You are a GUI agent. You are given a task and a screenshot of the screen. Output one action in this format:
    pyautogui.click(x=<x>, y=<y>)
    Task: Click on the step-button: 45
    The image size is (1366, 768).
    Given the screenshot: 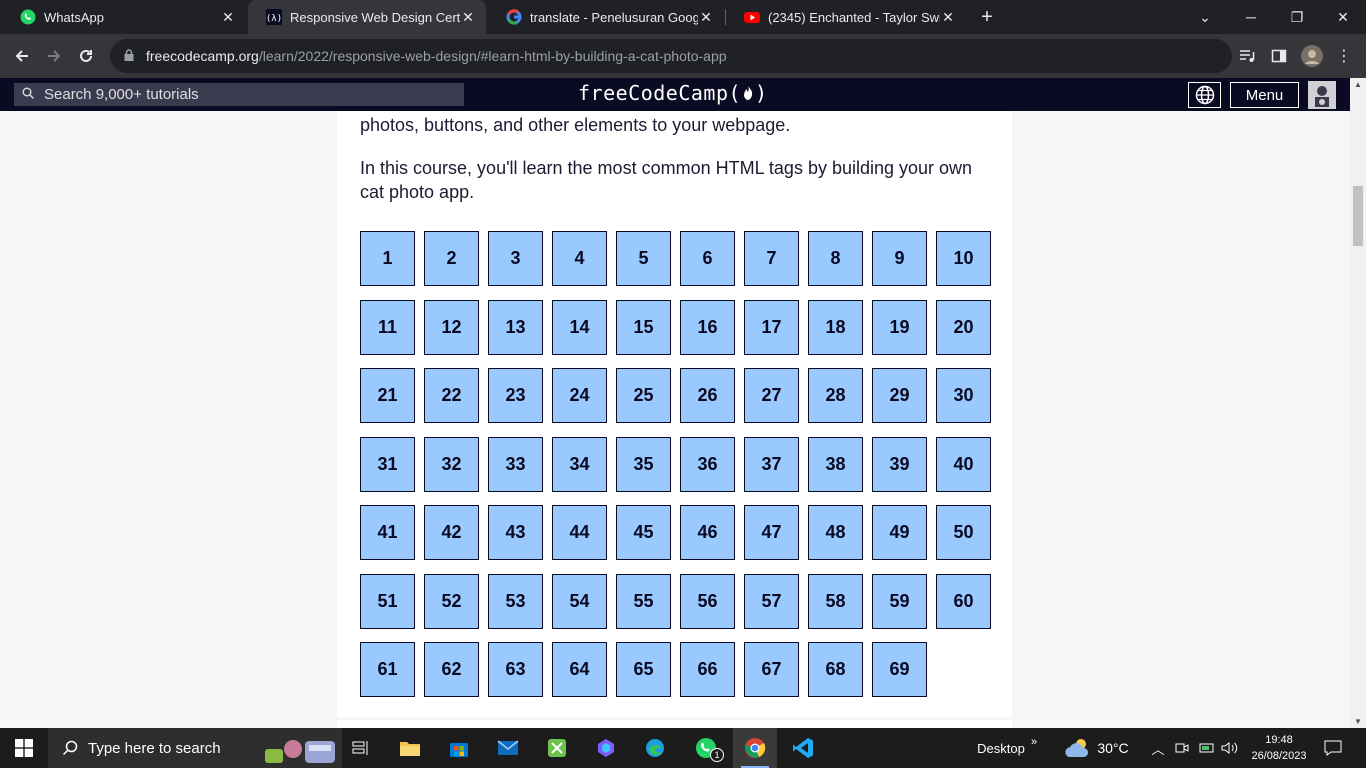 What is the action you would take?
    pyautogui.click(x=643, y=532)
    